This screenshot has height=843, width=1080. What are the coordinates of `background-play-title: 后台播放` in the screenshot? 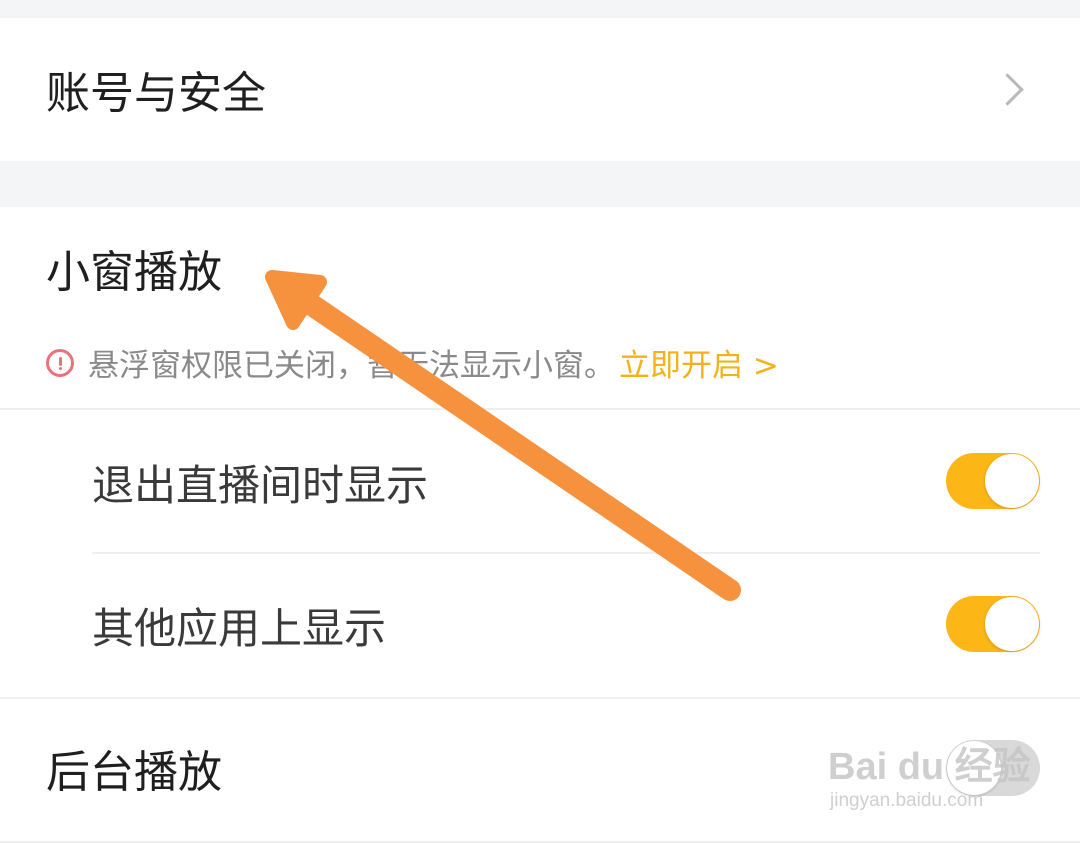 It's located at (134, 772).